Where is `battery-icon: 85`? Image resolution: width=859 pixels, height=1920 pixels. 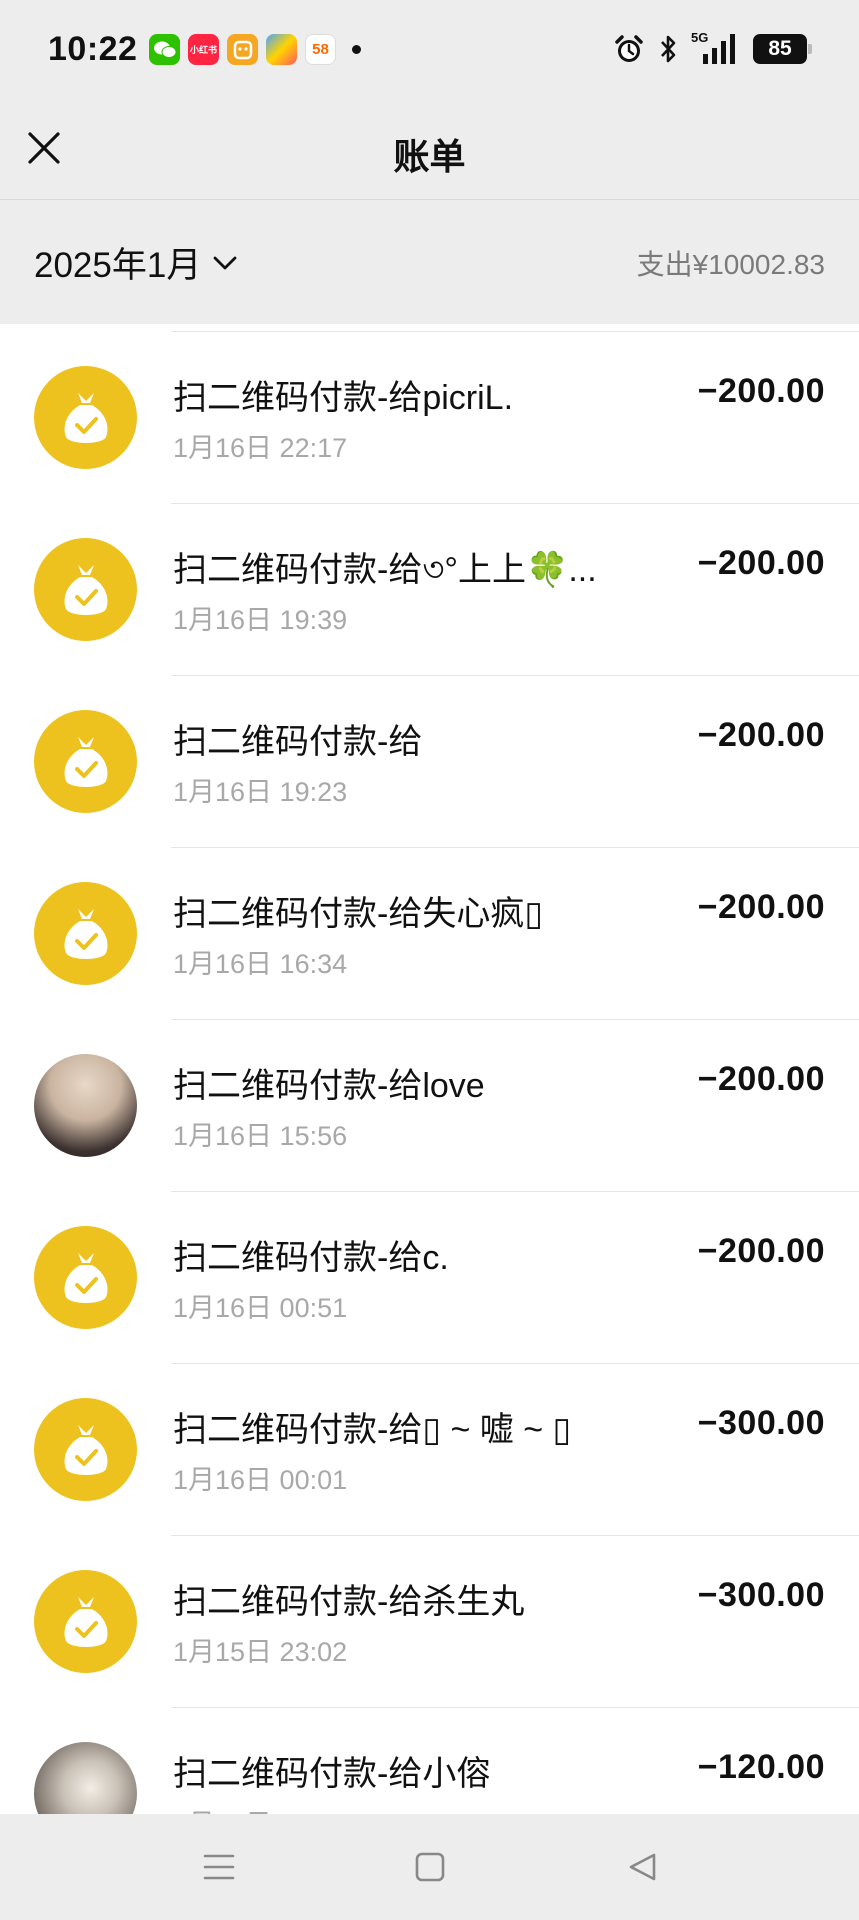
battery-icon: 85 is located at coordinates (782, 49).